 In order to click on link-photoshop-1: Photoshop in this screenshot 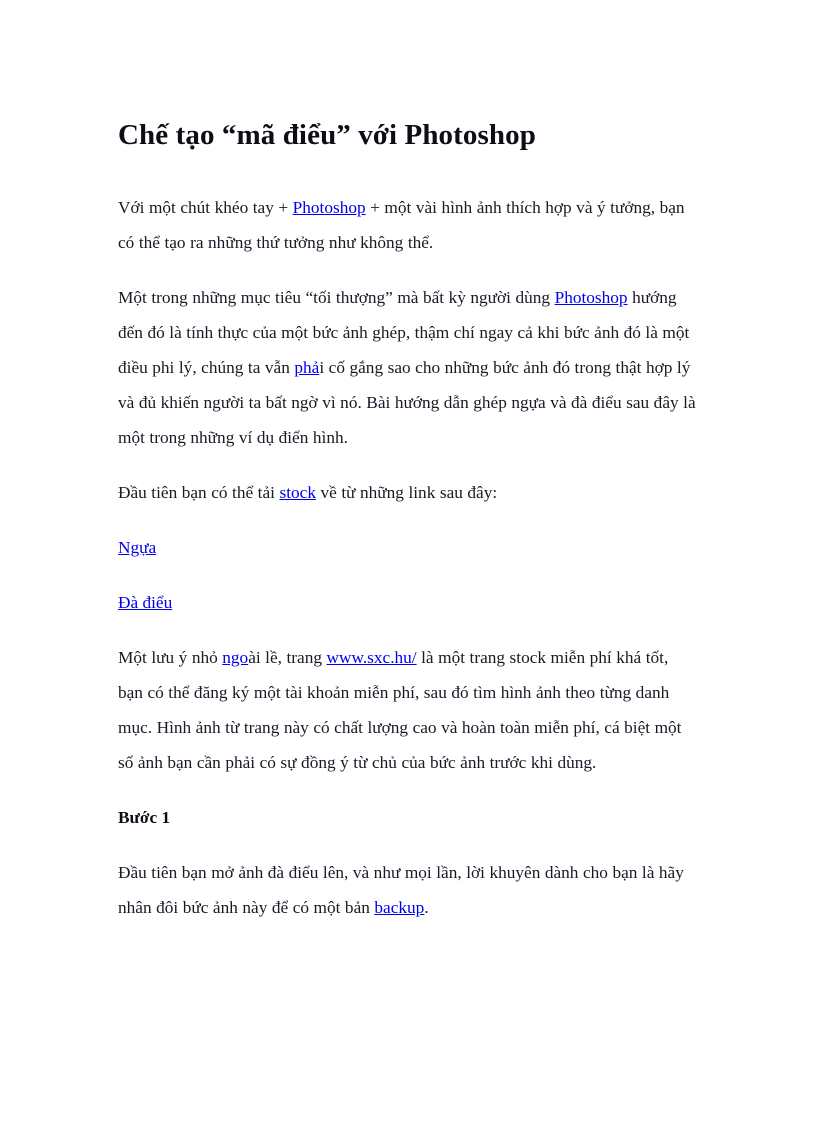, I will do `click(329, 207)`.